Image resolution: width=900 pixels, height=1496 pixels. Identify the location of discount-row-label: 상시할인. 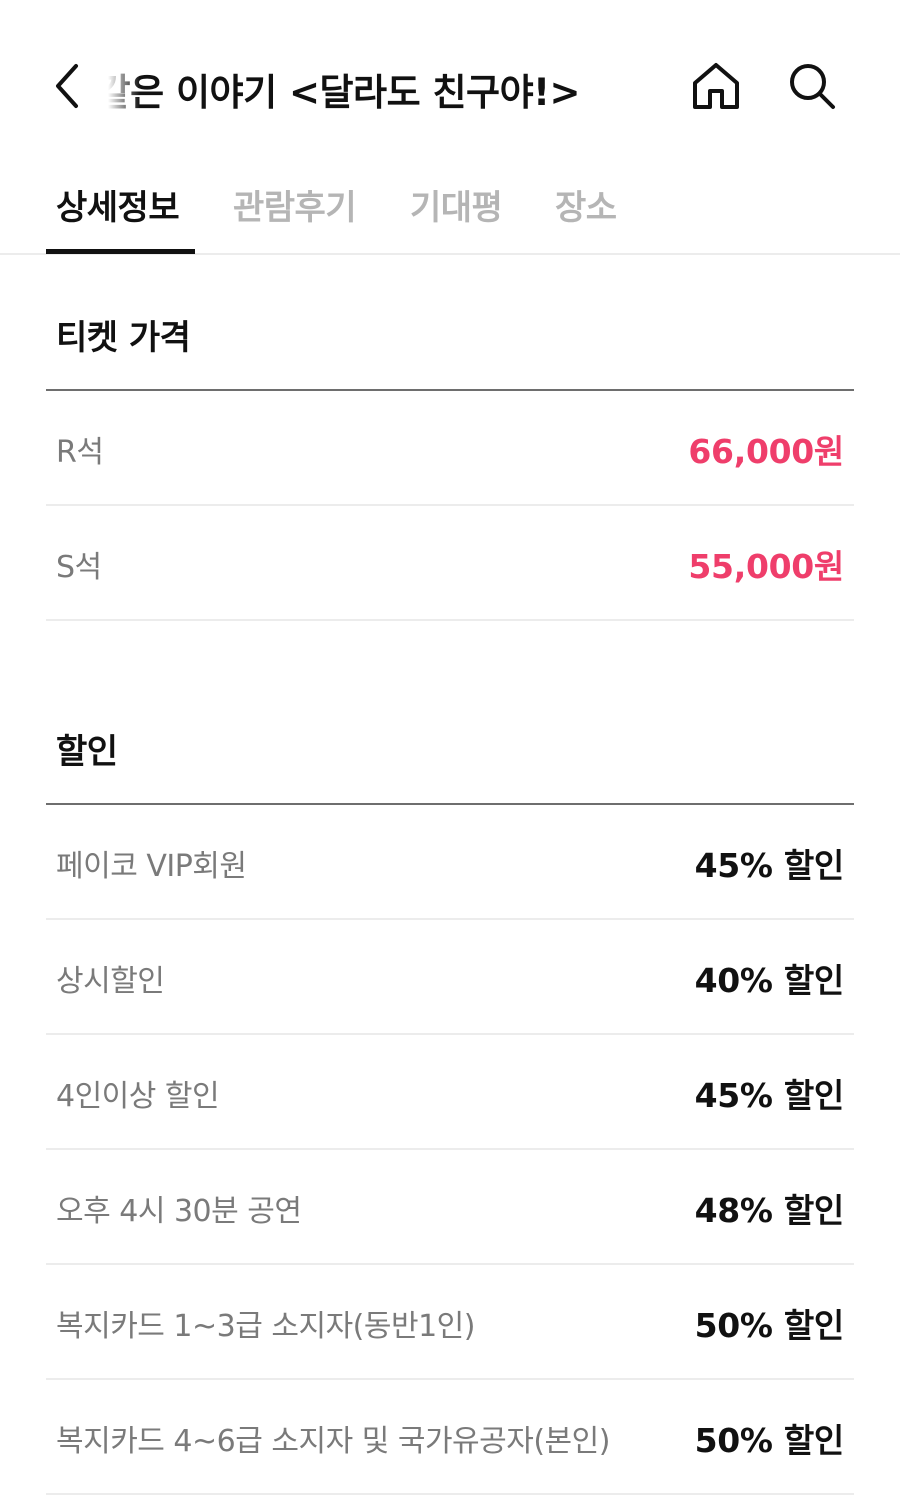
(110, 981).